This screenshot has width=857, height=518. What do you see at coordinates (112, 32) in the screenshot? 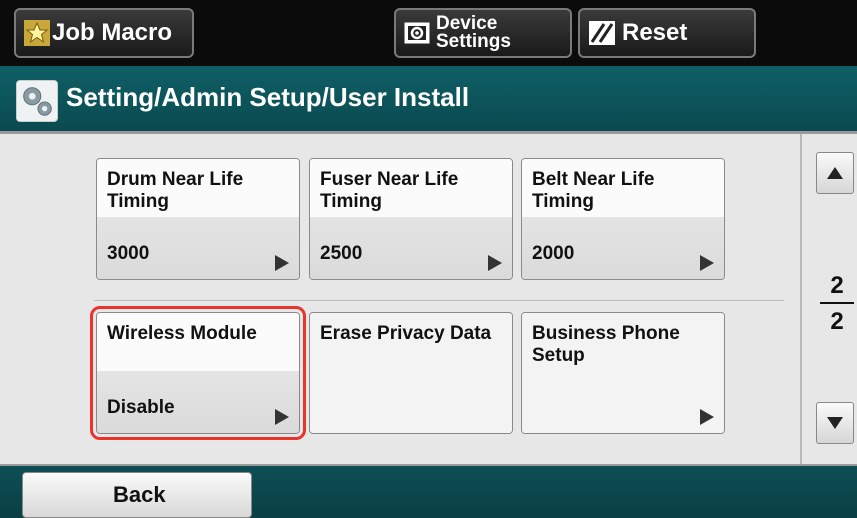
I see `job-macro-label: Job Macro` at bounding box center [112, 32].